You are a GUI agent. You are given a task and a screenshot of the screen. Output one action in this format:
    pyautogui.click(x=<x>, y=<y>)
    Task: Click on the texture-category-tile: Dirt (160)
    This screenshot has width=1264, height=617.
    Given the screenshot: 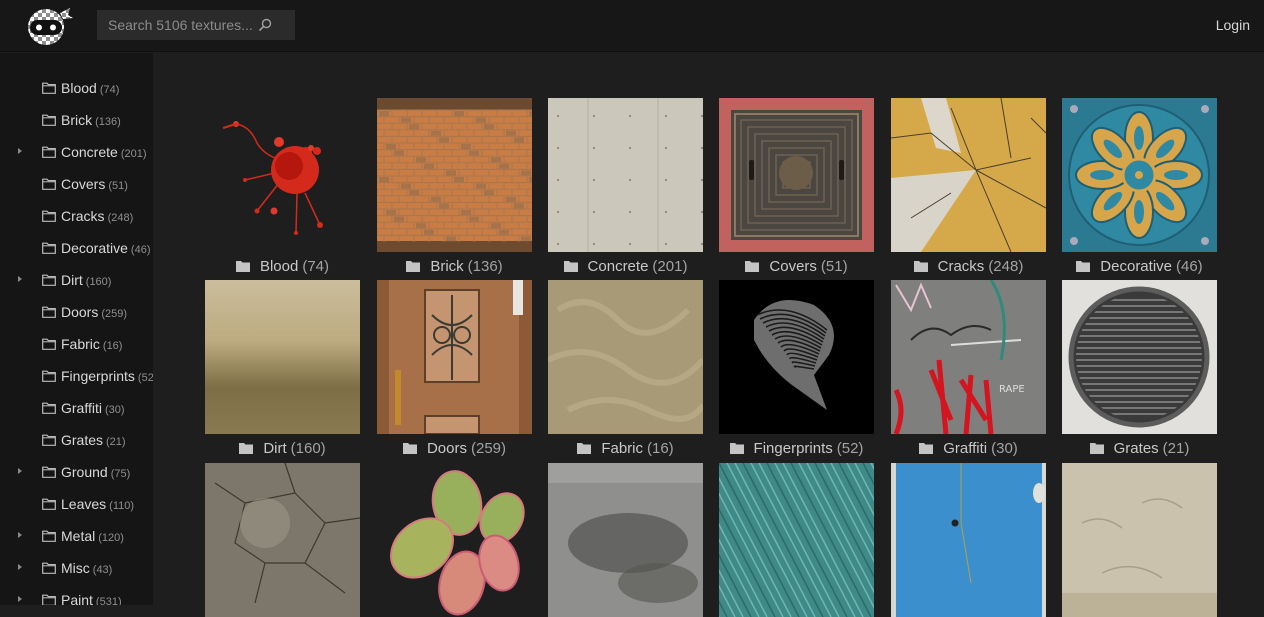 What is the action you would take?
    pyautogui.click(x=282, y=369)
    